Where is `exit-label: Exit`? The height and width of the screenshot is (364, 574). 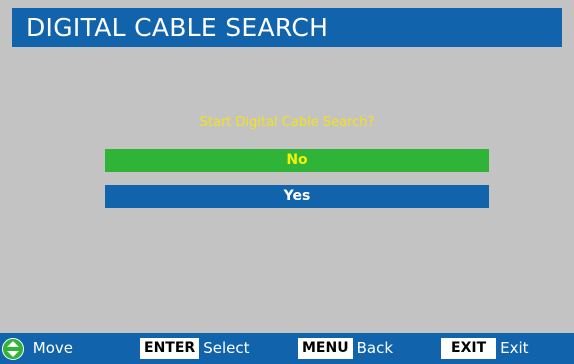
exit-label: Exit is located at coordinates (514, 348).